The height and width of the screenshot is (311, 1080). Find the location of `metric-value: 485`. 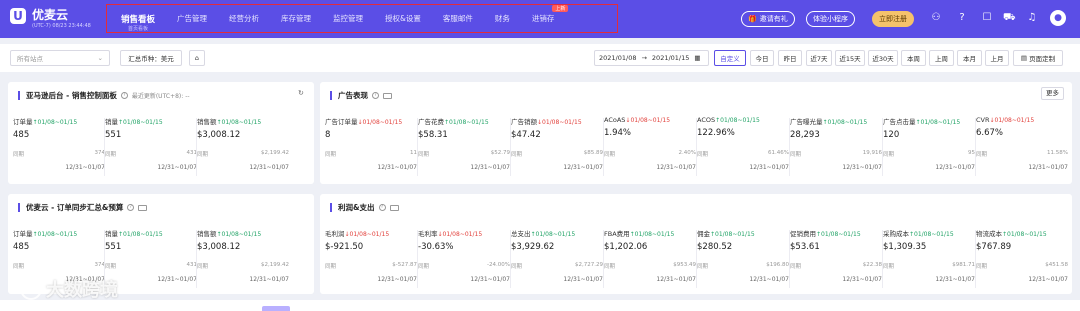

metric-value: 485 is located at coordinates (21, 247).